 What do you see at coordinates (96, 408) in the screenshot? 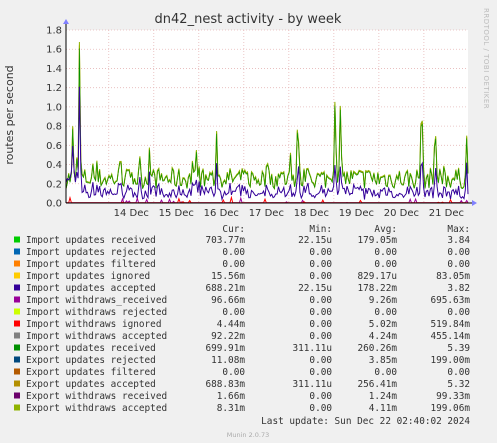
I see `legend-series-name: Export withdraws accepted` at bounding box center [96, 408].